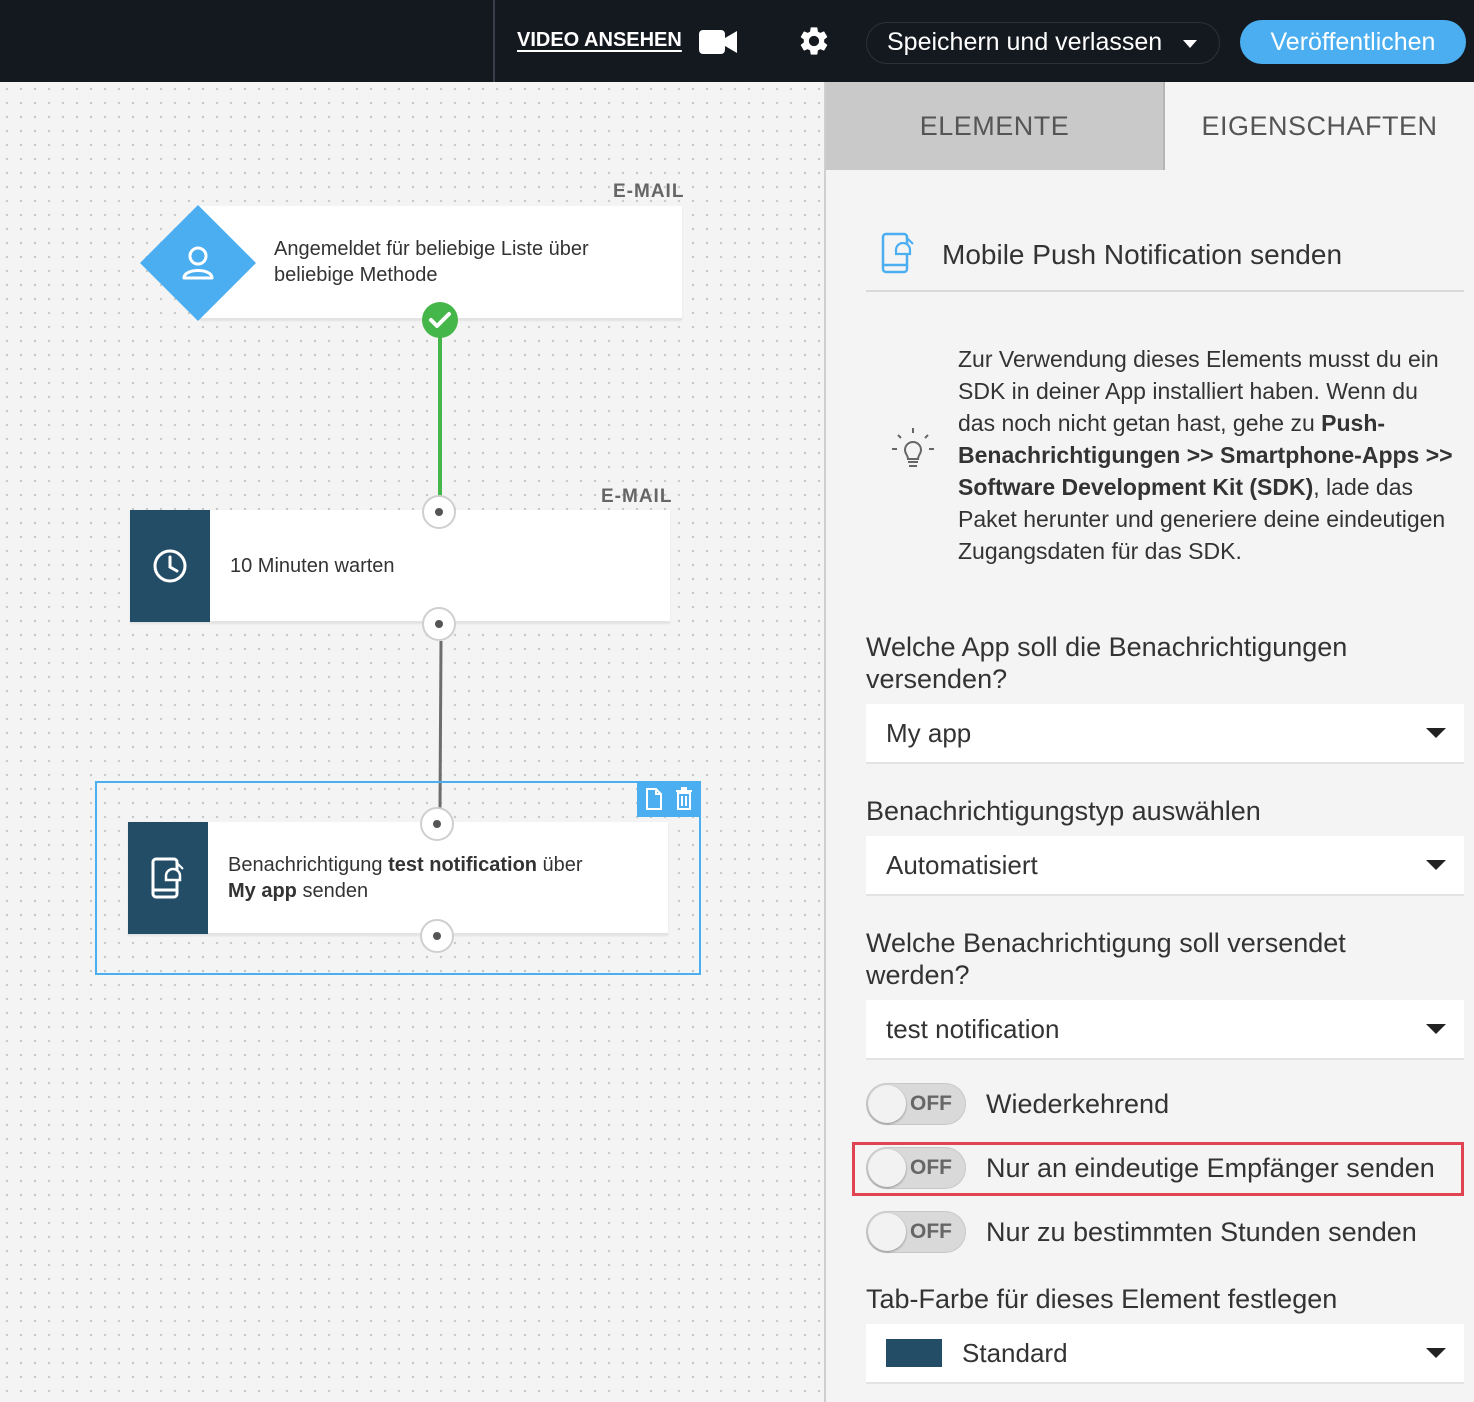 The height and width of the screenshot is (1402, 1474). What do you see at coordinates (913, 447) in the screenshot?
I see `lightbulb-icon` at bounding box center [913, 447].